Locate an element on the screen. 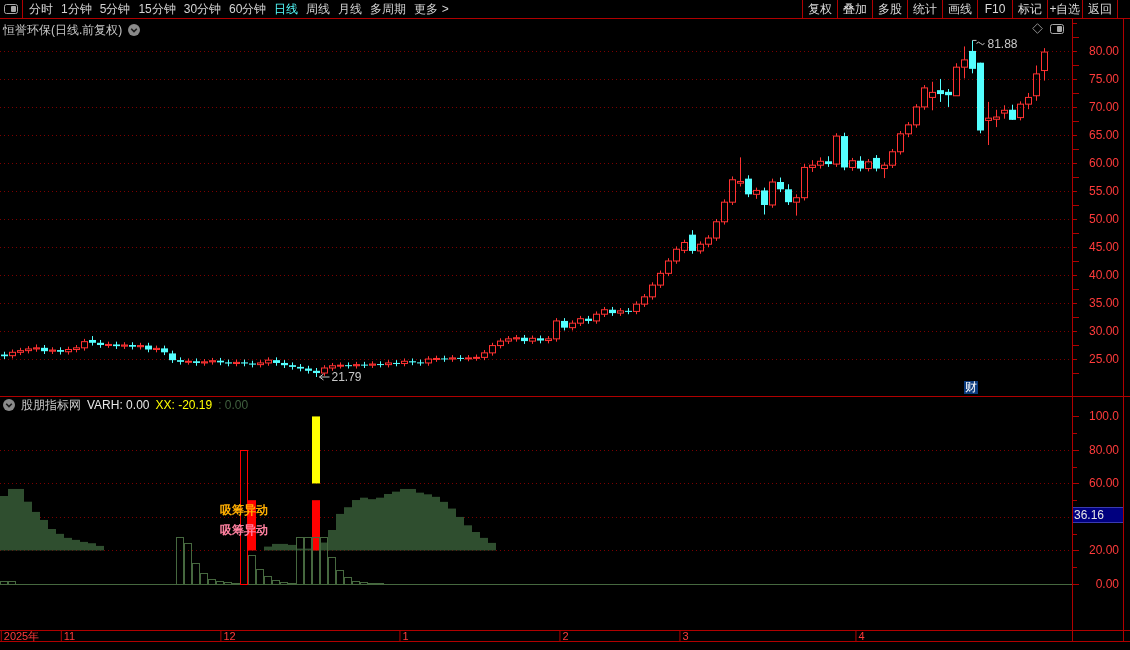 The image size is (1130, 650). axis-label: 35.00 is located at coordinates (1103, 303).